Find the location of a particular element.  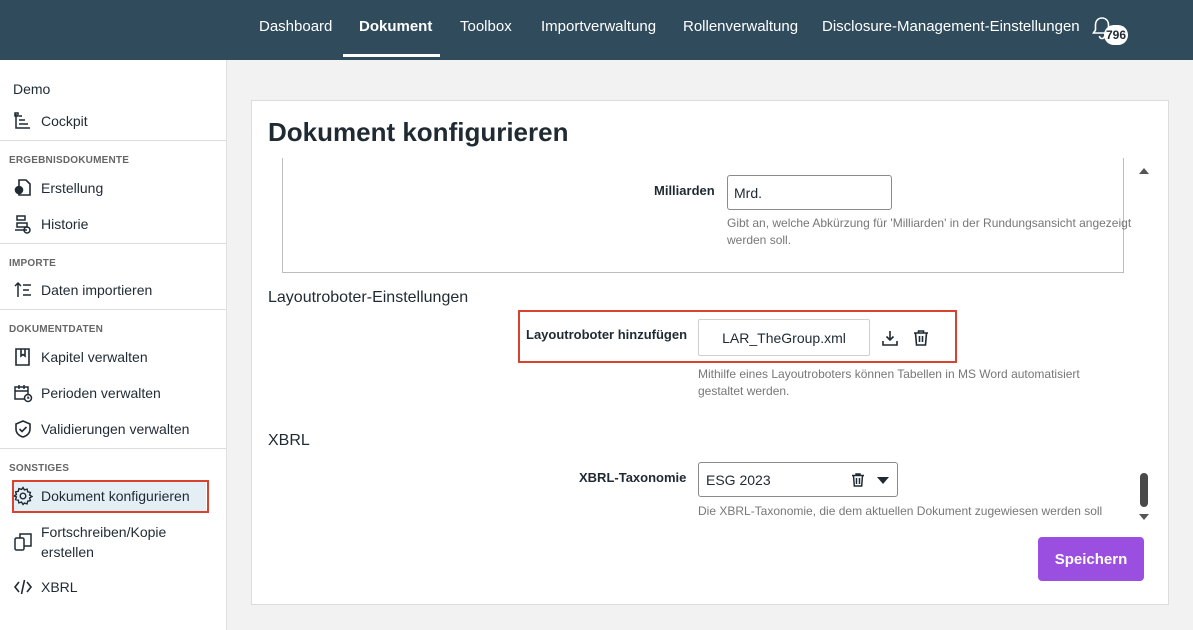

sidebar-item-cockpit: Cockpit is located at coordinates (114, 121).